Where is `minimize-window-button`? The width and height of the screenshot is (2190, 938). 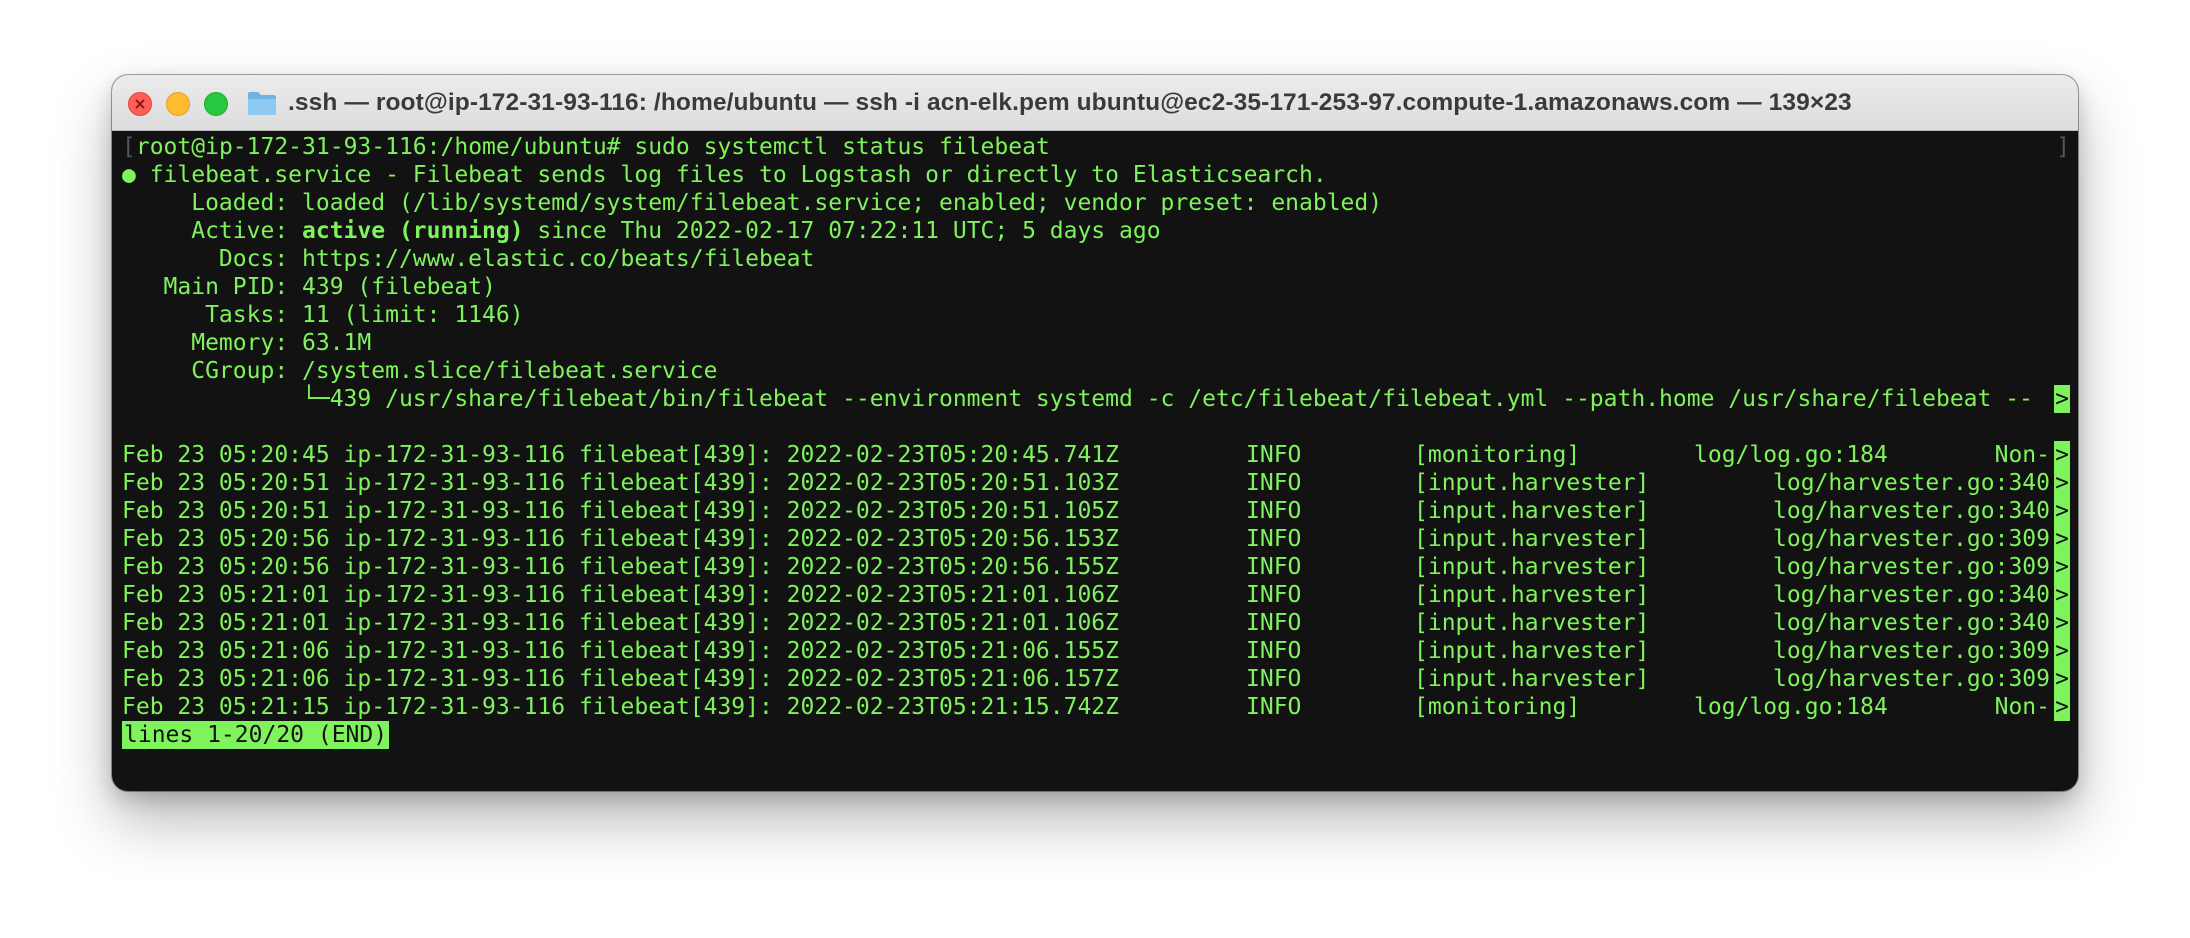
minimize-window-button is located at coordinates (178, 104).